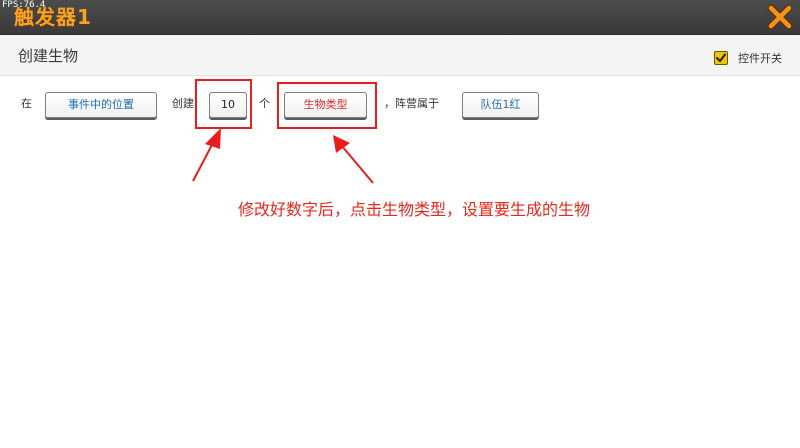 This screenshot has width=800, height=448. What do you see at coordinates (414, 209) in the screenshot?
I see `instruction-text: 修改好数字后，点击生物类型，设置要生成的生物` at bounding box center [414, 209].